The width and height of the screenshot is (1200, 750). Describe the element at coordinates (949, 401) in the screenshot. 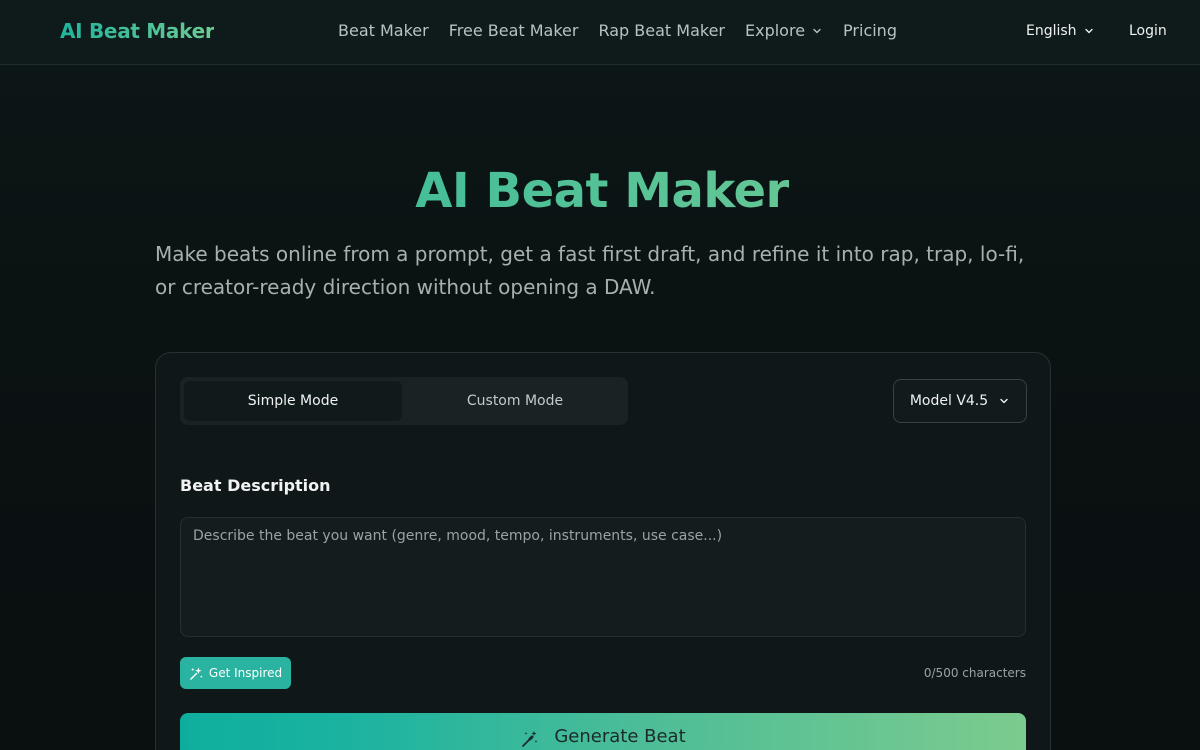

I see `model-select-value: Model V4.5` at that location.